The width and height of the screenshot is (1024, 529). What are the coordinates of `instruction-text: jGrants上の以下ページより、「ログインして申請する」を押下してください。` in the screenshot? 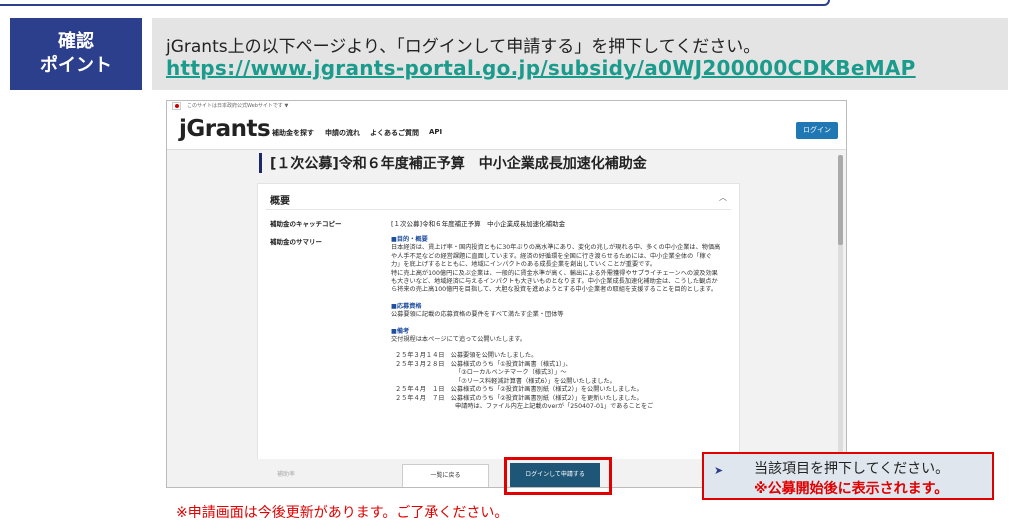 It's located at (463, 47).